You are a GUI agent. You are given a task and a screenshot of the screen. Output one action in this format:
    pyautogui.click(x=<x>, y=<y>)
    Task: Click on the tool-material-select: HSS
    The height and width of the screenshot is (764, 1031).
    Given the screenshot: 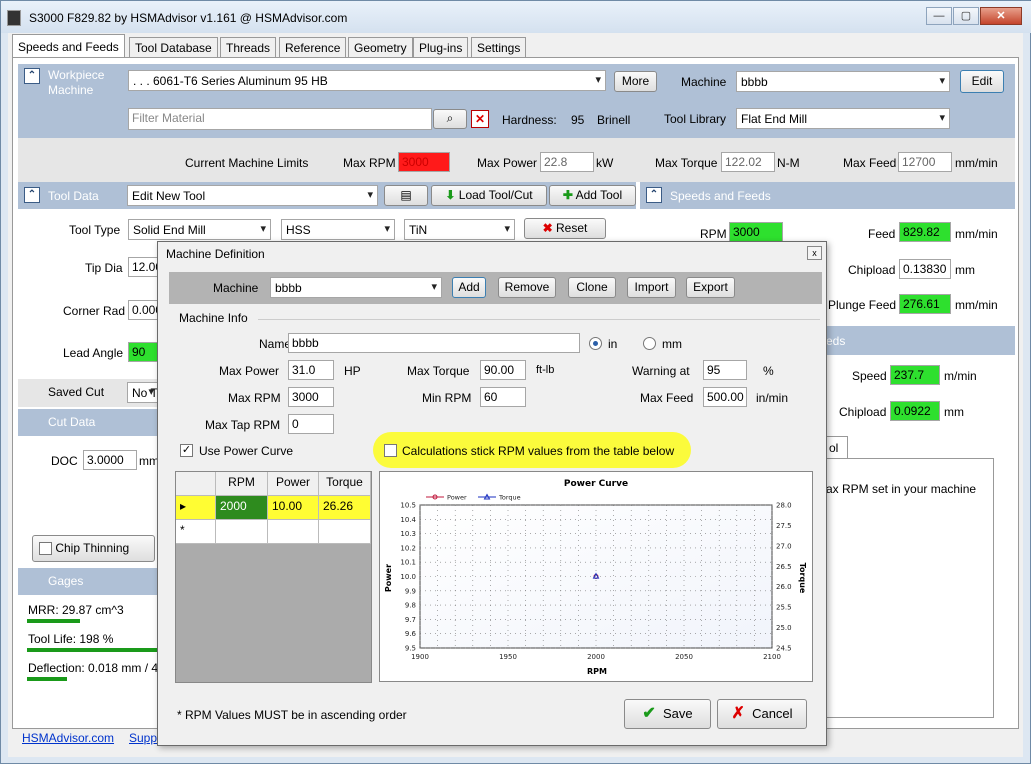 What is the action you would take?
    pyautogui.click(x=338, y=229)
    